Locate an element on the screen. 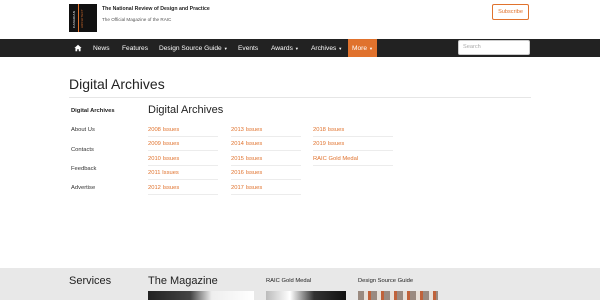 This screenshot has width=600, height=300. raic-gold-medal-link: RAIC Gold Medal is located at coordinates (353, 161).